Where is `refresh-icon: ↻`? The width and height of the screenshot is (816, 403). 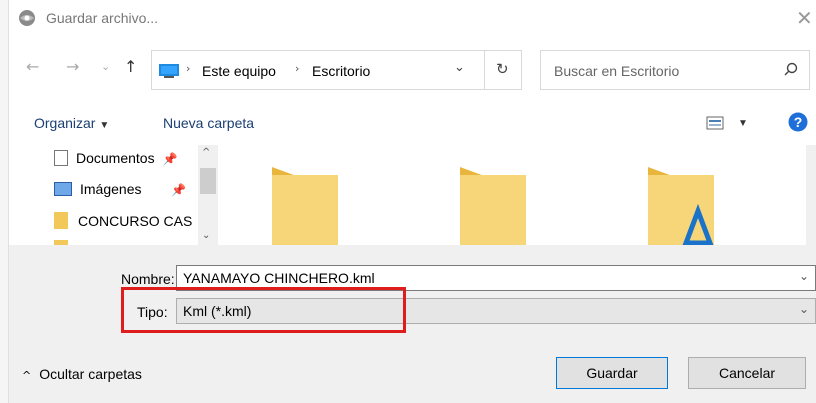
refresh-icon: ↻ is located at coordinates (502, 69).